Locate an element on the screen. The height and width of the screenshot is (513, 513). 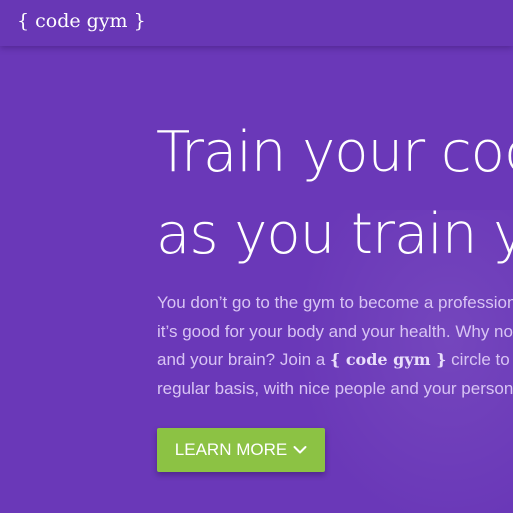
hero-title-line: as you train your is located at coordinates (334, 234).